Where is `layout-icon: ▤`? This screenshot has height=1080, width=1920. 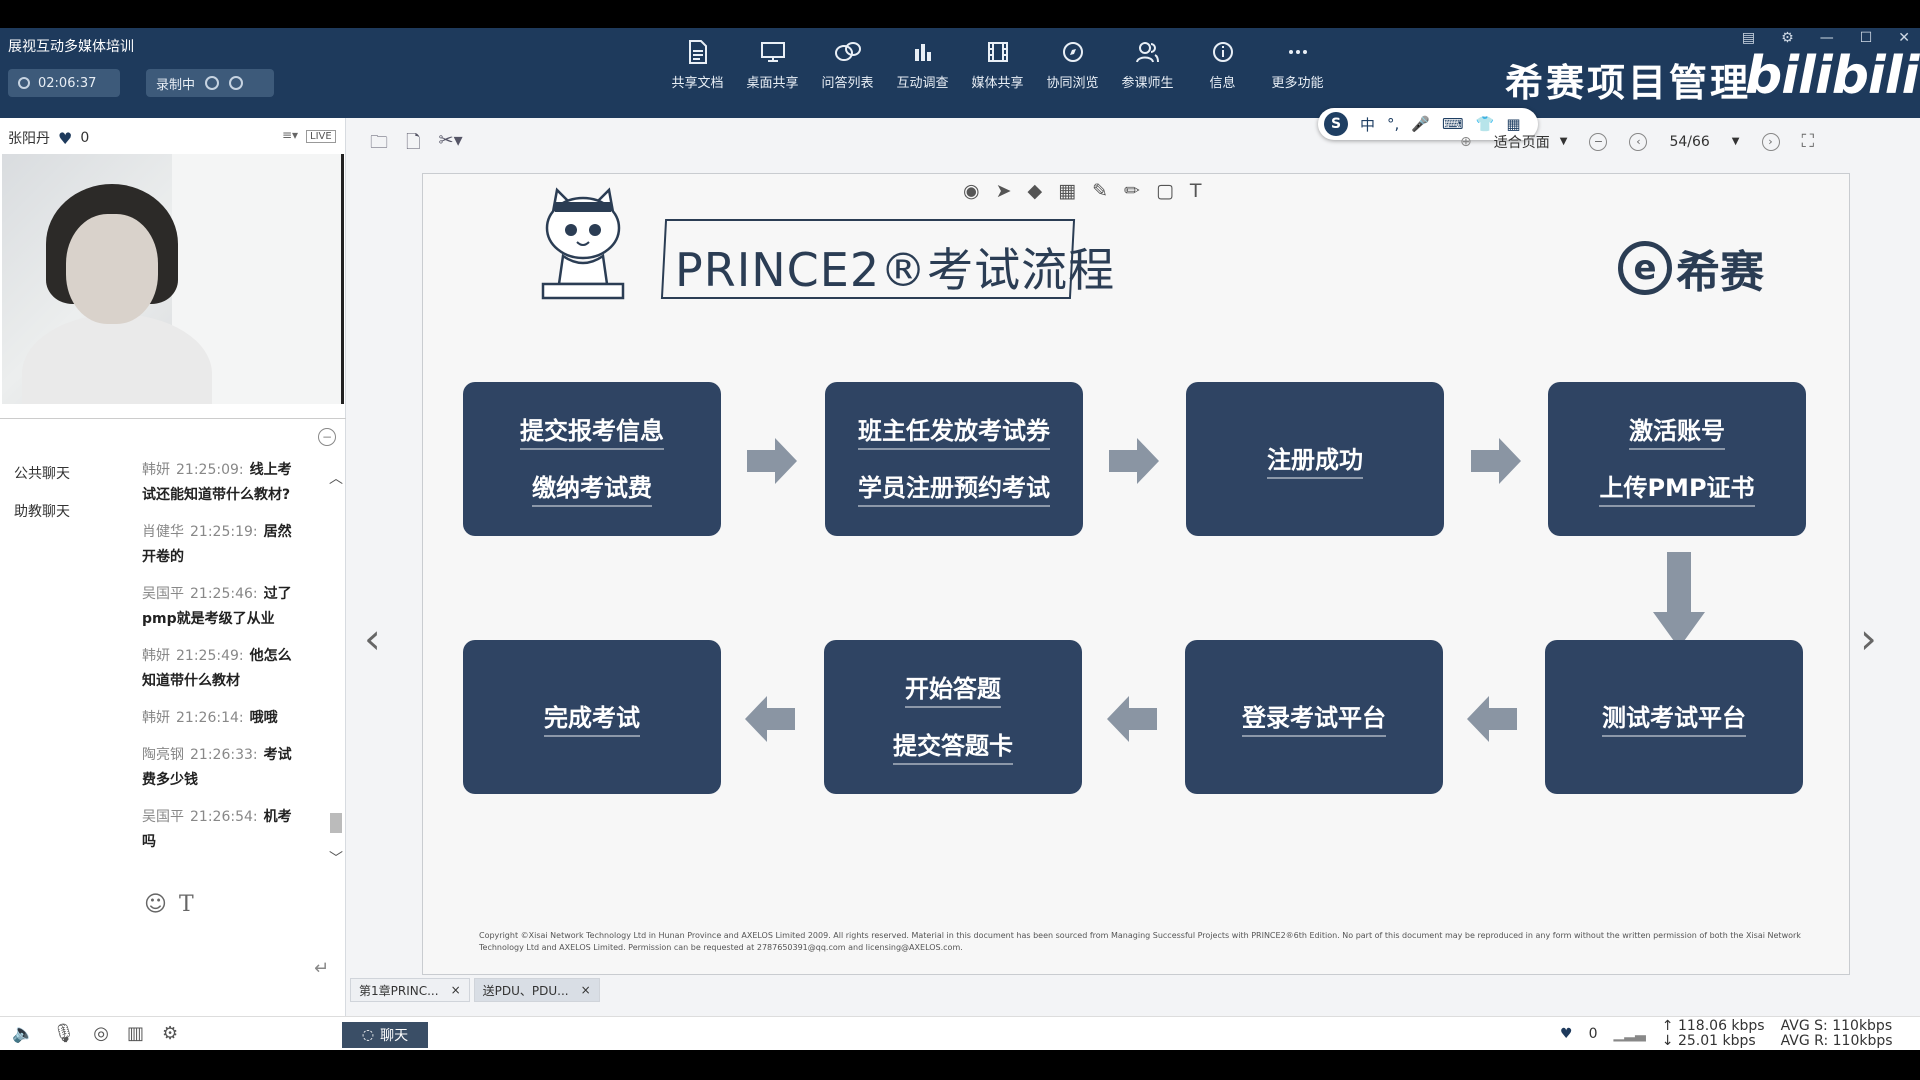
layout-icon: ▤ is located at coordinates (1748, 38).